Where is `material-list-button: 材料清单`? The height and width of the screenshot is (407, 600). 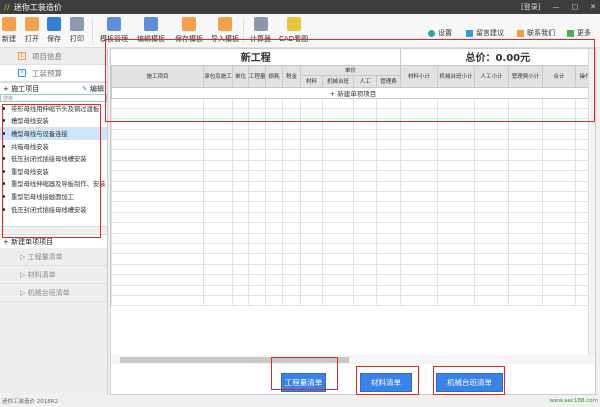
material-list-button: 材料清单 is located at coordinates (386, 382).